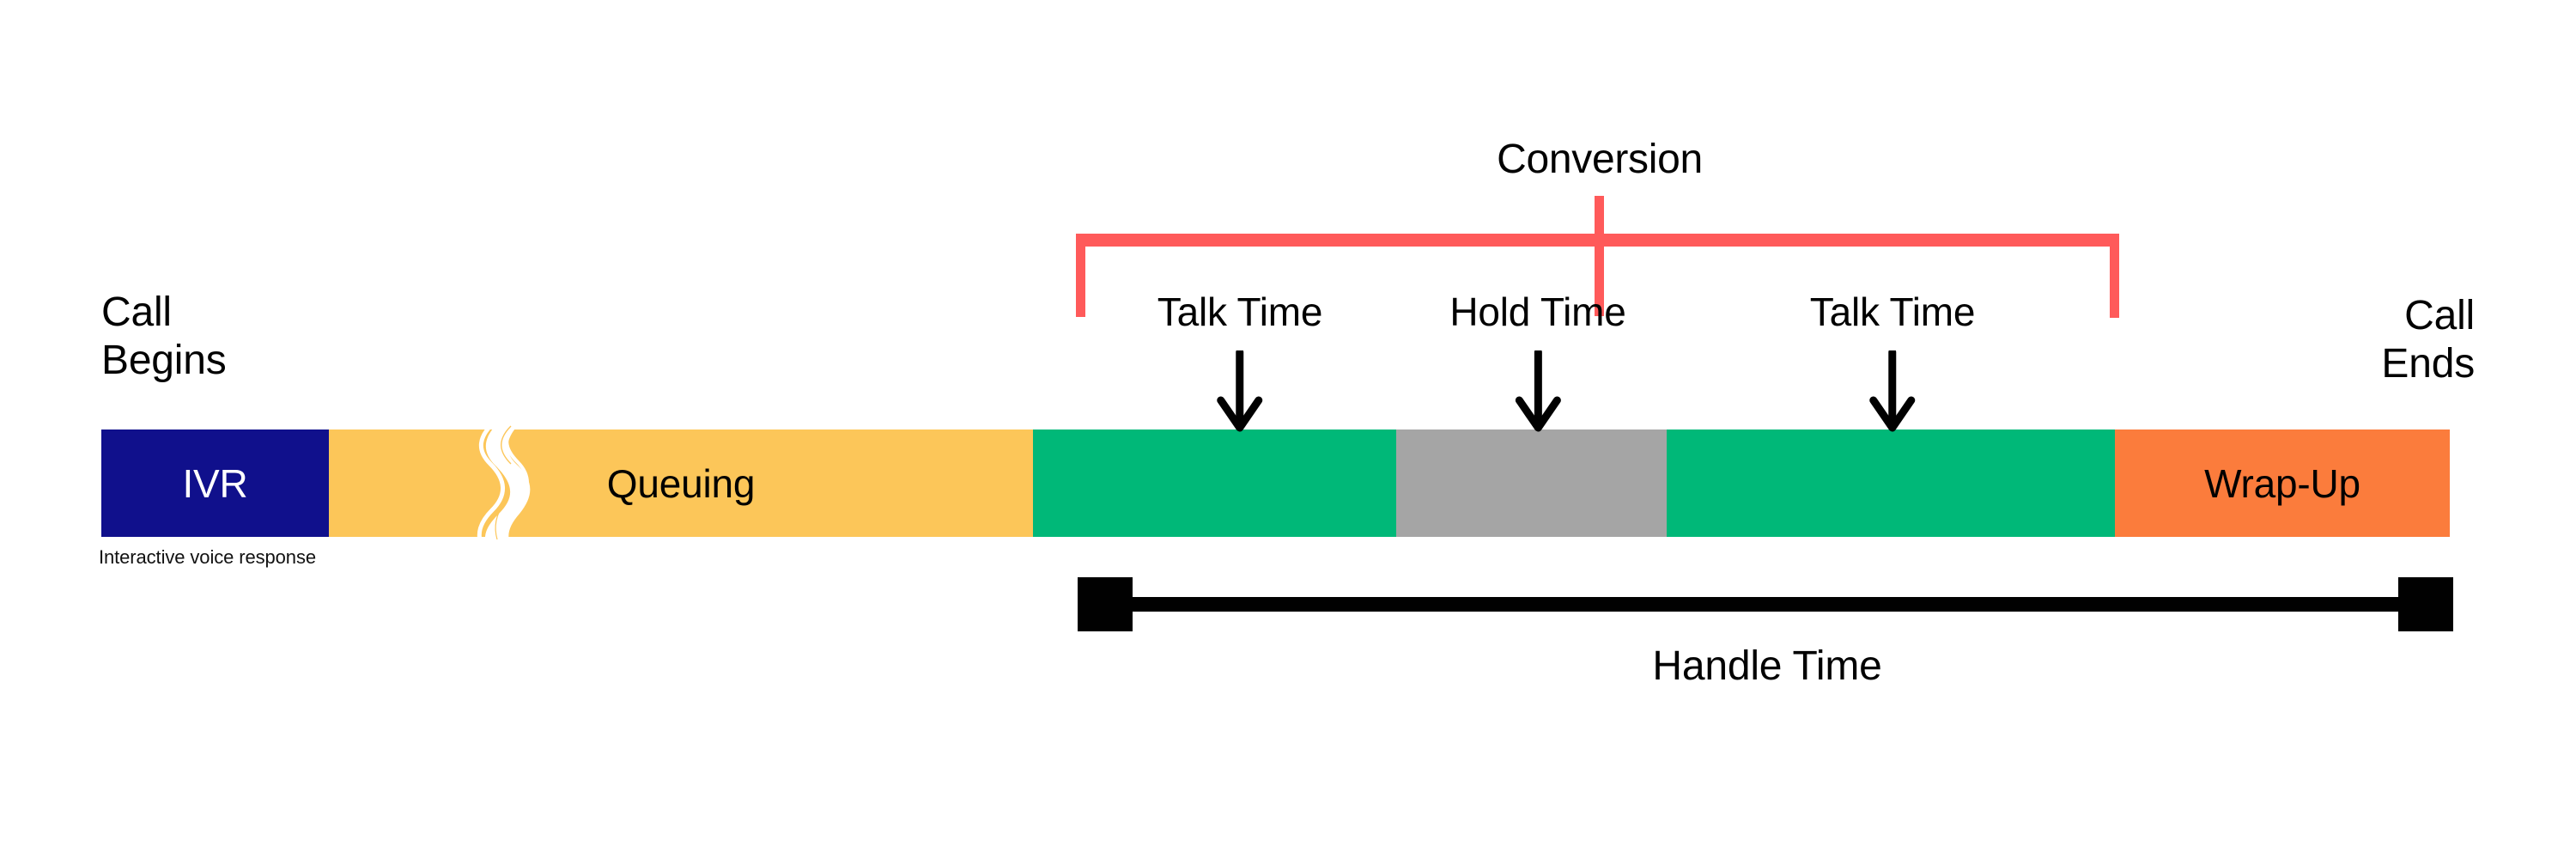 This screenshot has width=2576, height=859. Describe the element at coordinates (1600, 160) in the screenshot. I see `conversion-label: Conversion` at that location.